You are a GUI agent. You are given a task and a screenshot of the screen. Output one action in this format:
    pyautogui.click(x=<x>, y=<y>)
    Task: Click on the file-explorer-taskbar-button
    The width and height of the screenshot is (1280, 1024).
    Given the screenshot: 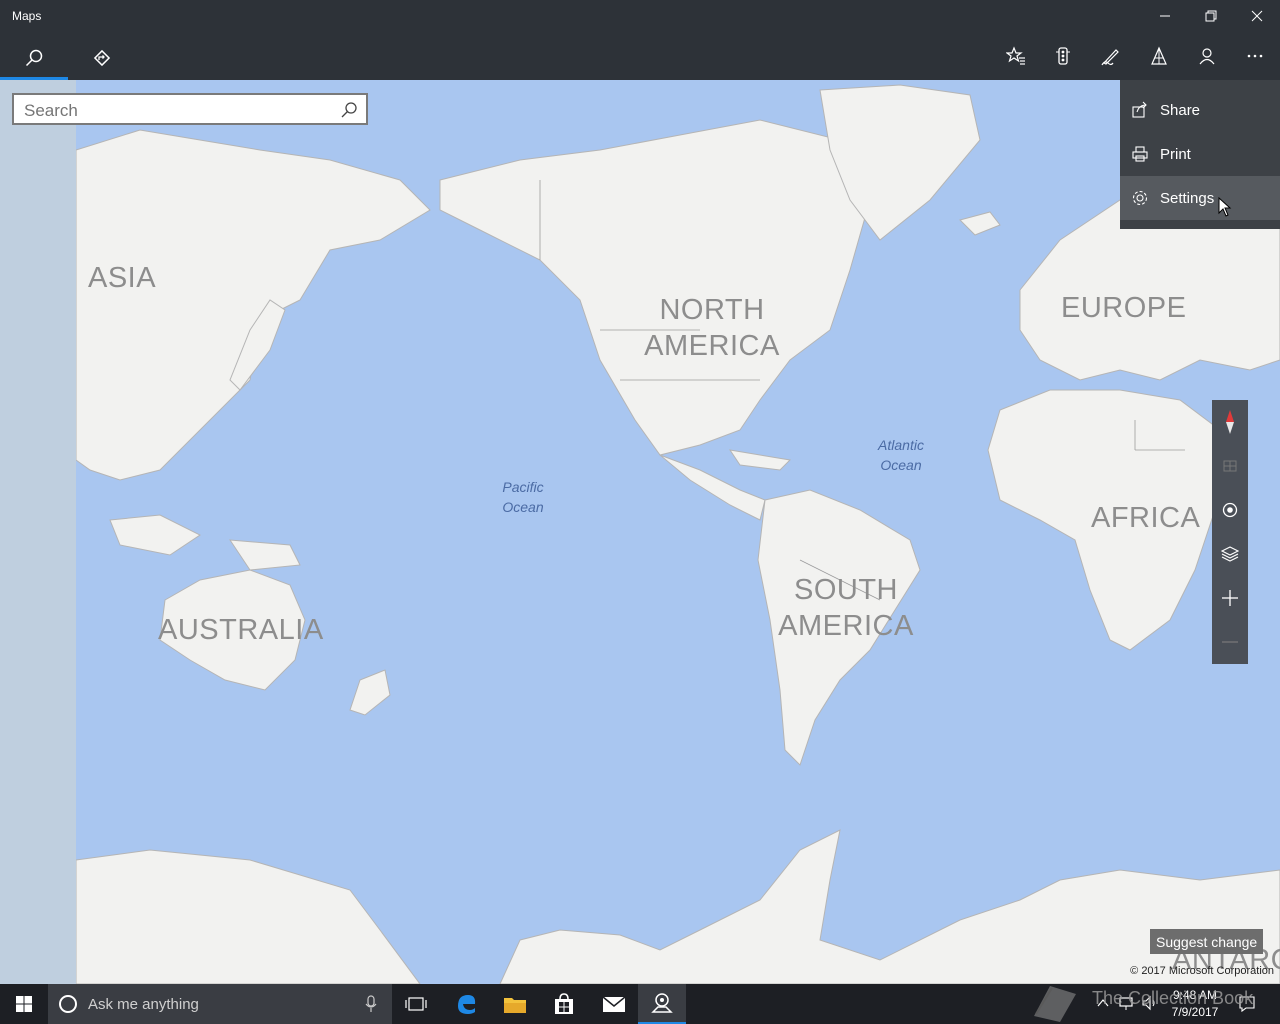 What is the action you would take?
    pyautogui.click(x=515, y=1004)
    